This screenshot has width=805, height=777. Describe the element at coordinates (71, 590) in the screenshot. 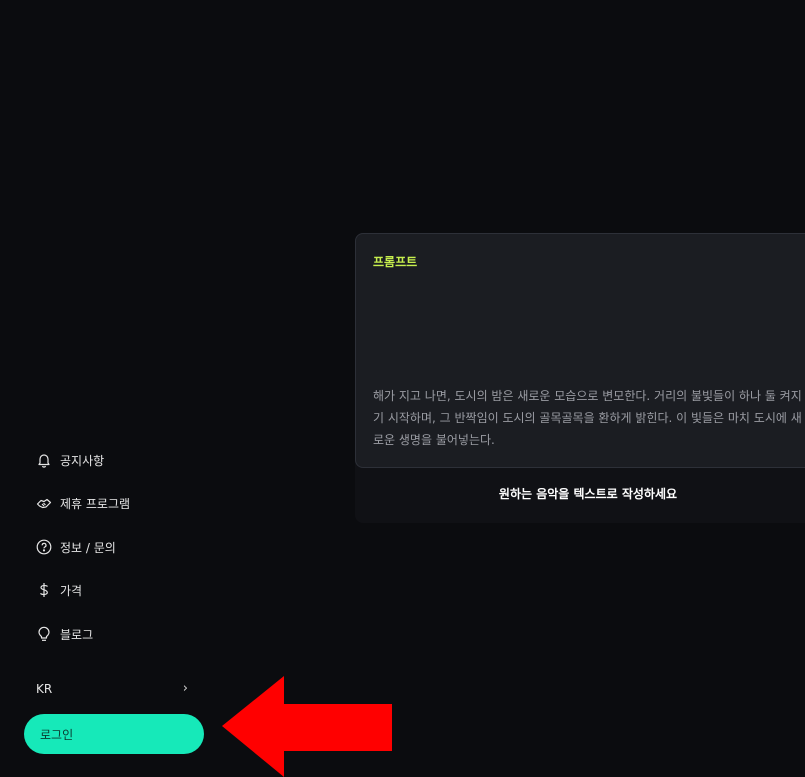

I see `sidebar-item-label: 가격` at that location.